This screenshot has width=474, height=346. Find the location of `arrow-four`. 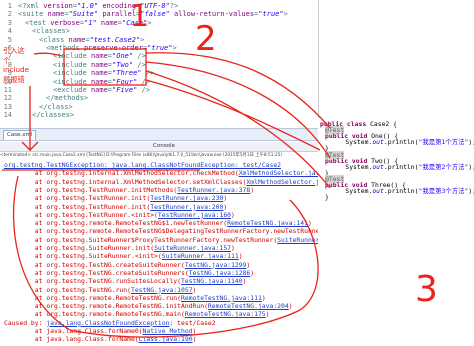

arrow-four is located at coordinates (233, 115).